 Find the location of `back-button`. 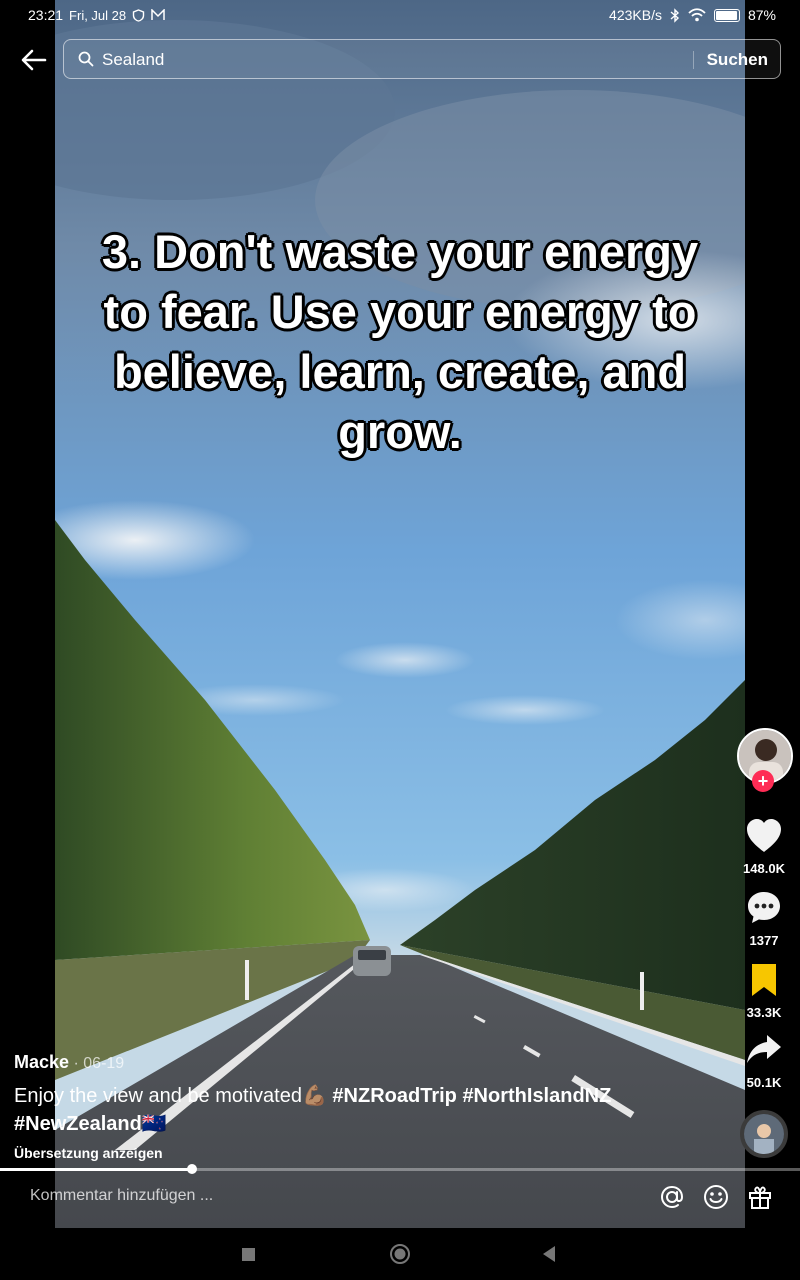

back-button is located at coordinates (34, 60).